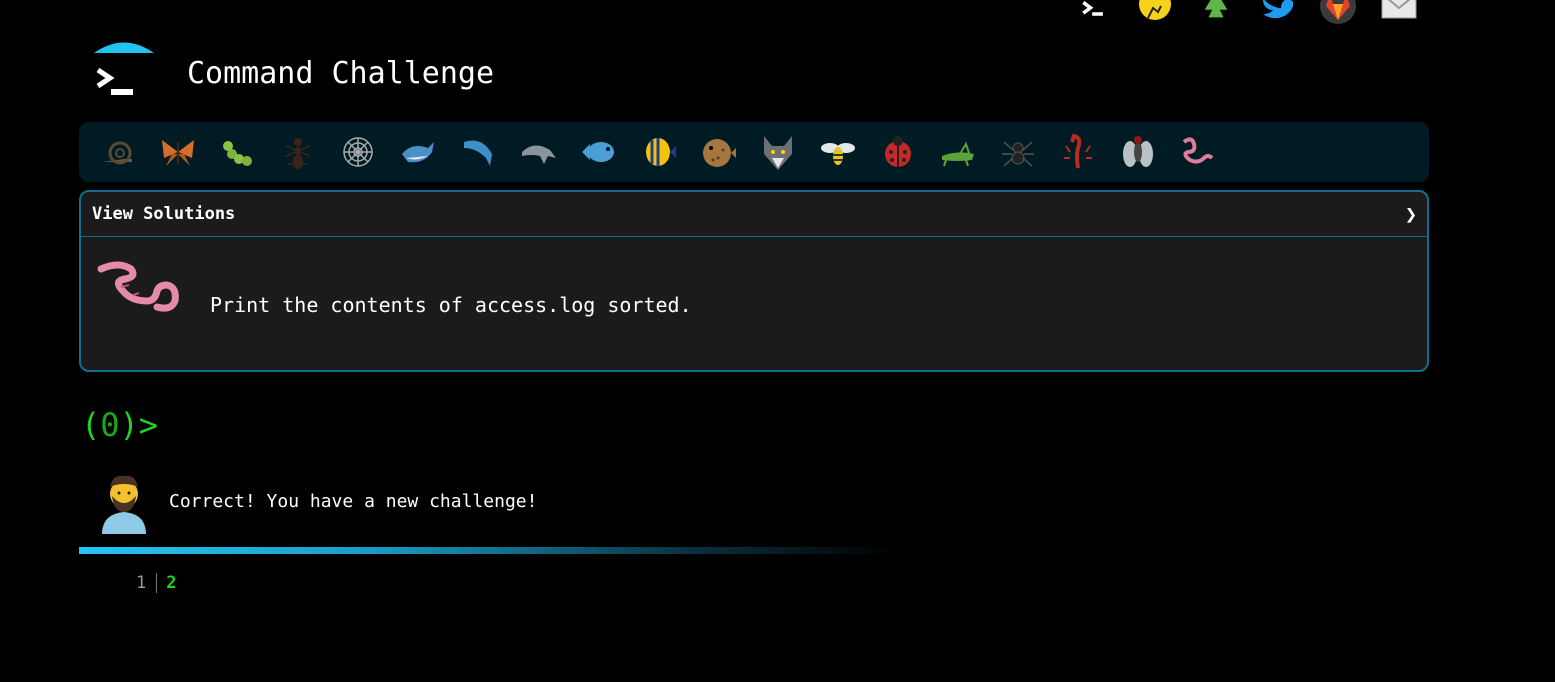 The height and width of the screenshot is (682, 1555). I want to click on spider-web-icon, so click(358, 152).